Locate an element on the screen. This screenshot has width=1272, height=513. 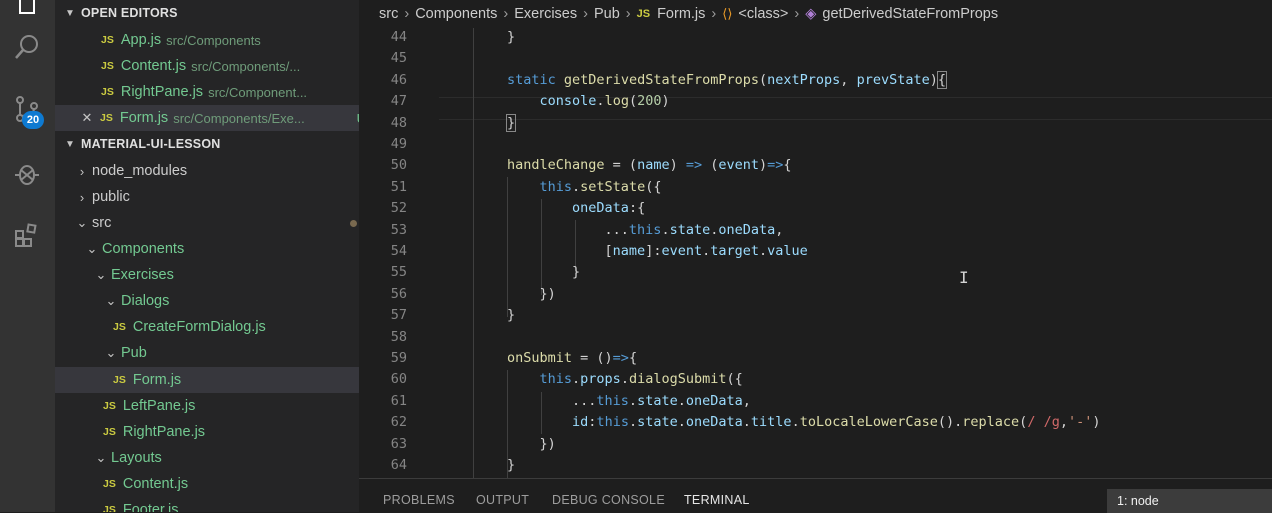
tree-file: JS LeftPane.js U is located at coordinates (207, 406).